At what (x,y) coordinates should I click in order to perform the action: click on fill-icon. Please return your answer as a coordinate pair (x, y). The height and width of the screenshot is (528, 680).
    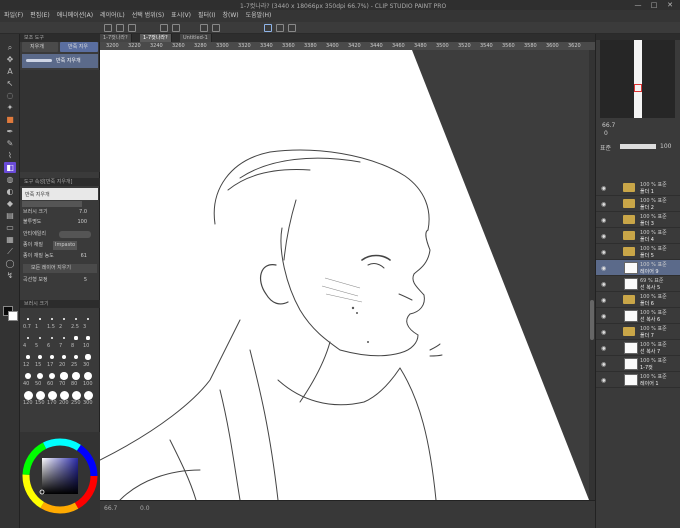
    Looking at the image, I should click on (204, 28).